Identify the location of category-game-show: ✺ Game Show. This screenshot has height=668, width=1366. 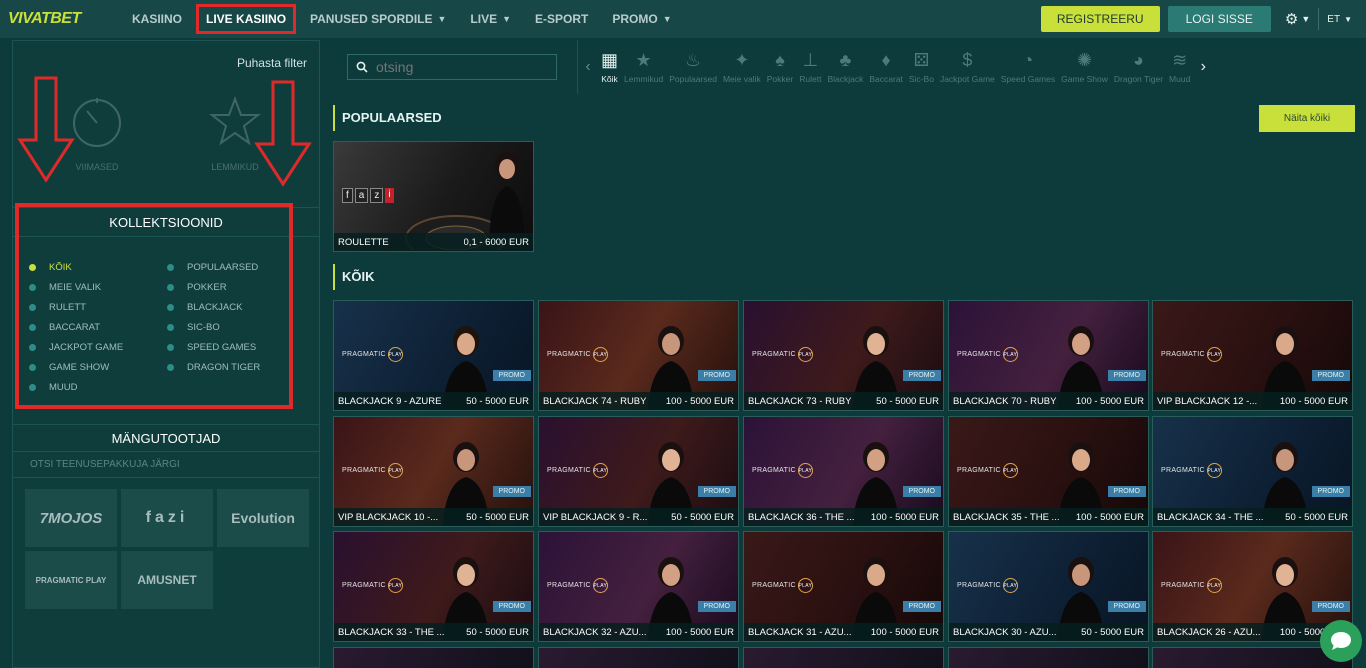
(1084, 67).